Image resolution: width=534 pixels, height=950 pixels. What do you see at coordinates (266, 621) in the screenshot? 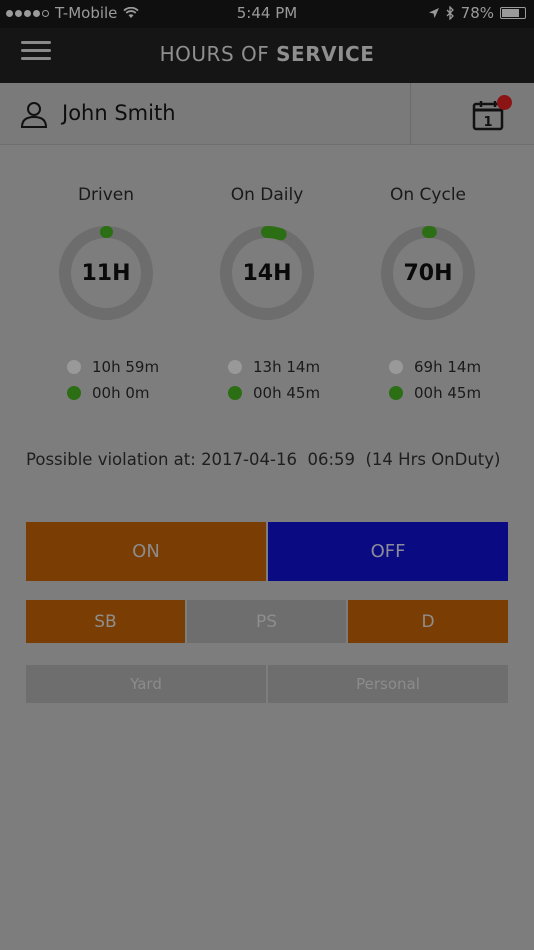
I see `ps-button: PS` at bounding box center [266, 621].